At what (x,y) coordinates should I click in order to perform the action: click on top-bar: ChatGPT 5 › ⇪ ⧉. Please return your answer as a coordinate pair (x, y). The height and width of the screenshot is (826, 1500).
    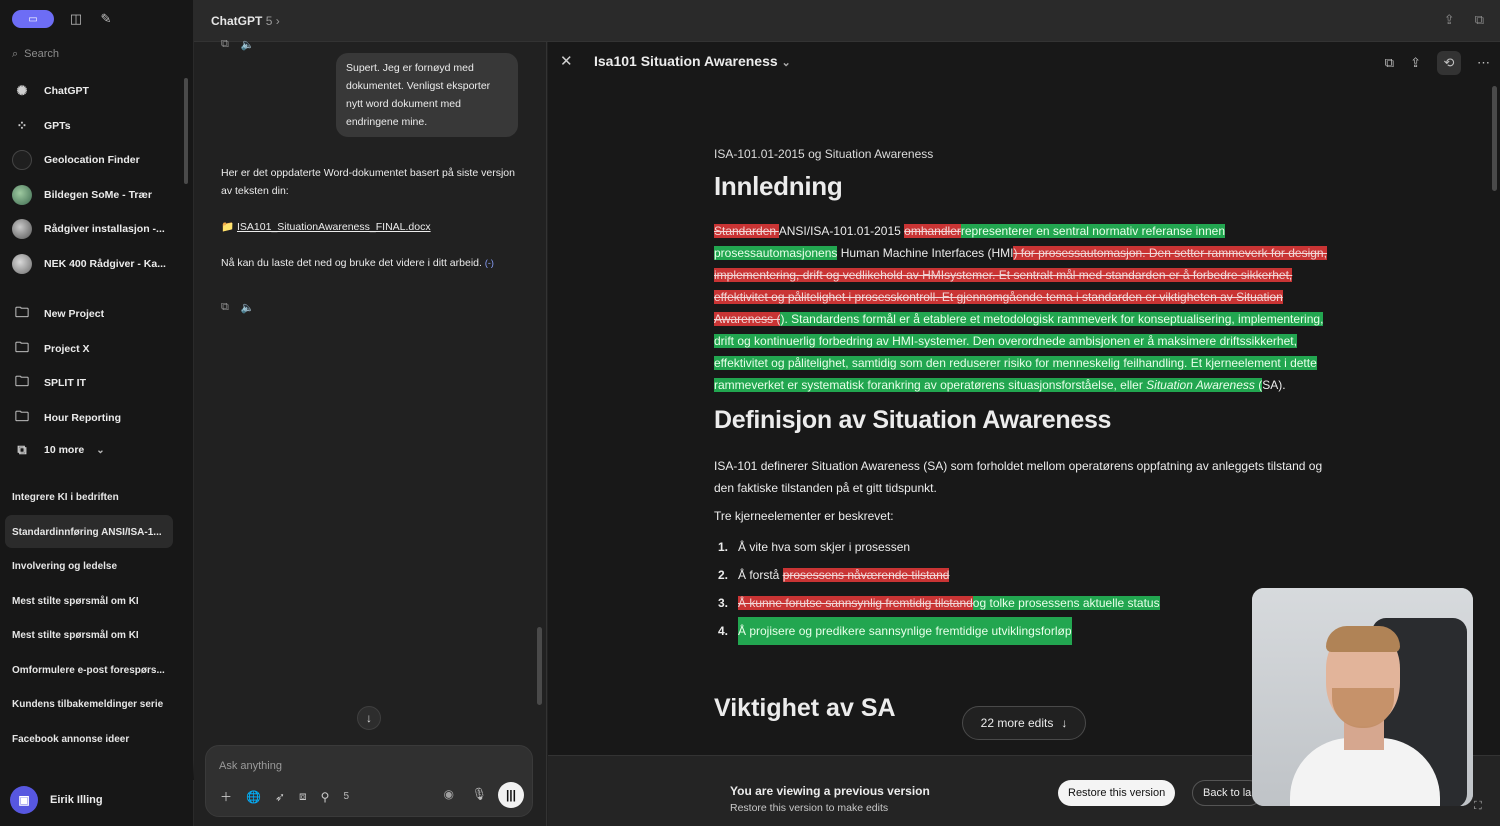
    Looking at the image, I should click on (847, 21).